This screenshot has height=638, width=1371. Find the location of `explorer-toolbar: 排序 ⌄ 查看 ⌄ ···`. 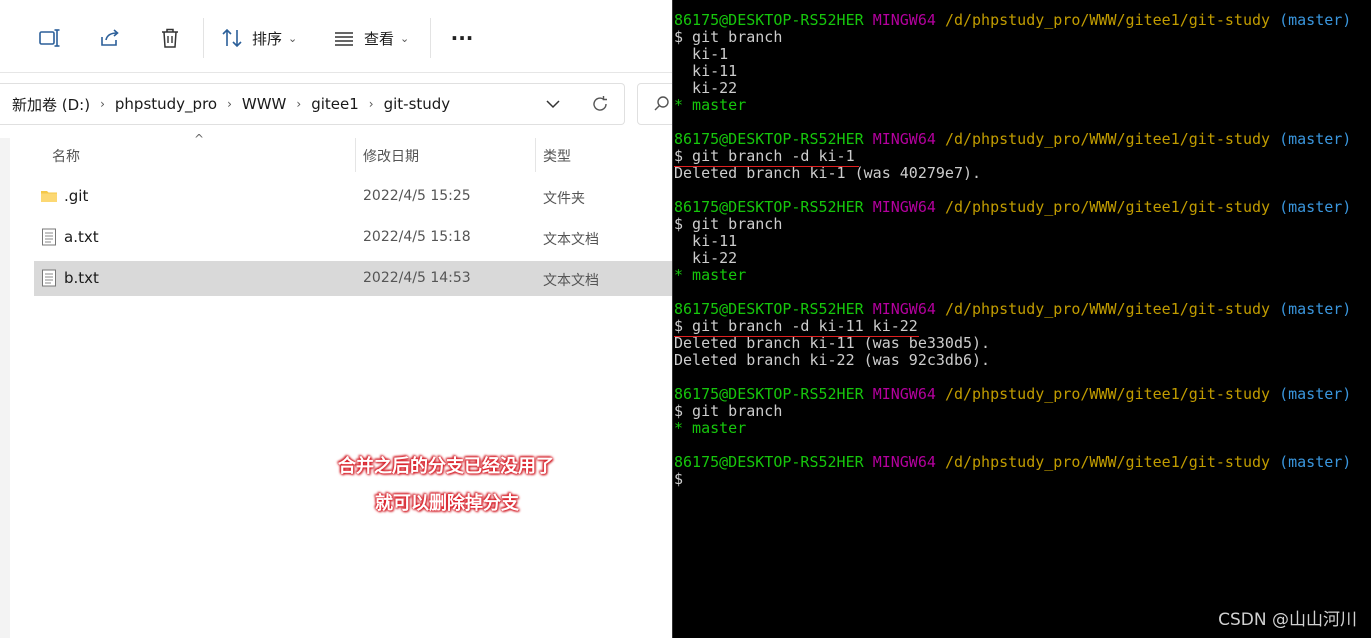

explorer-toolbar: 排序 ⌄ 查看 ⌄ ··· is located at coordinates (336, 36).